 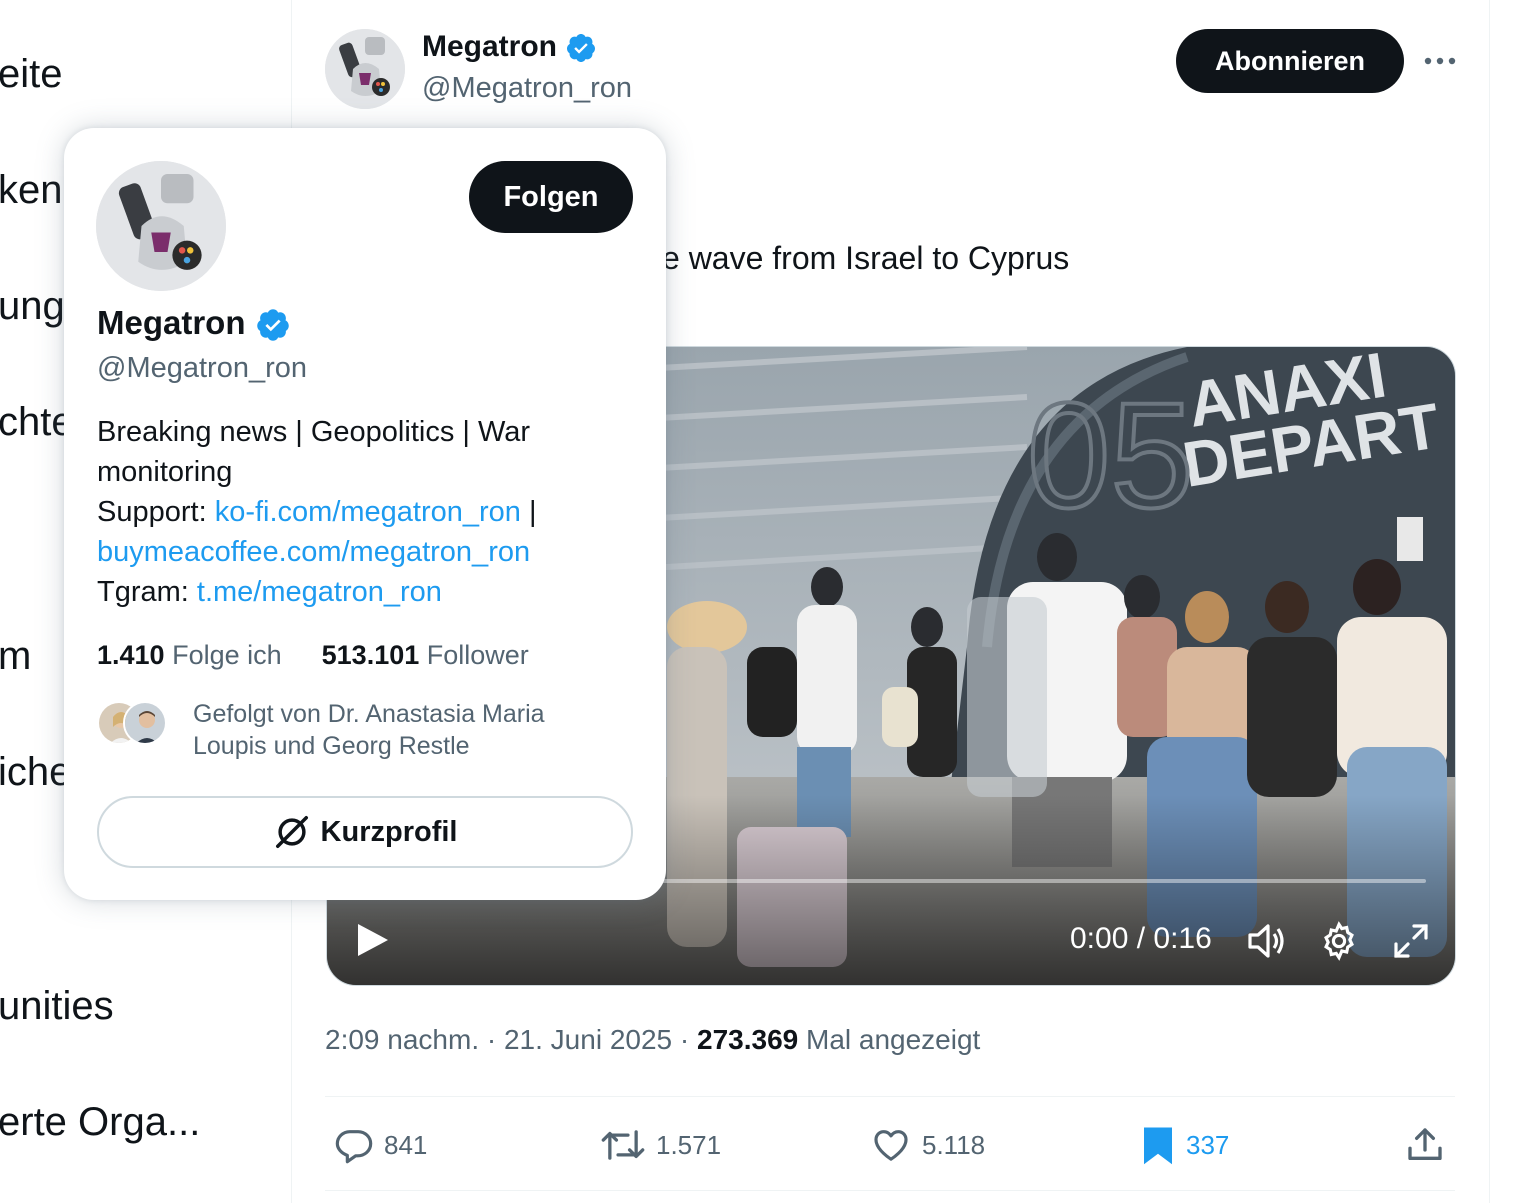 I want to click on like-count: 5.118, so click(x=954, y=1144).